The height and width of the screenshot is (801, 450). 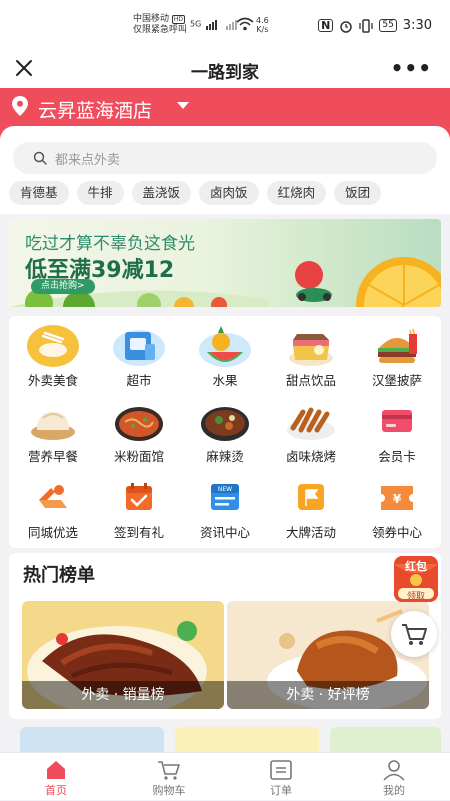 I want to click on order-icon, so click(x=281, y=770).